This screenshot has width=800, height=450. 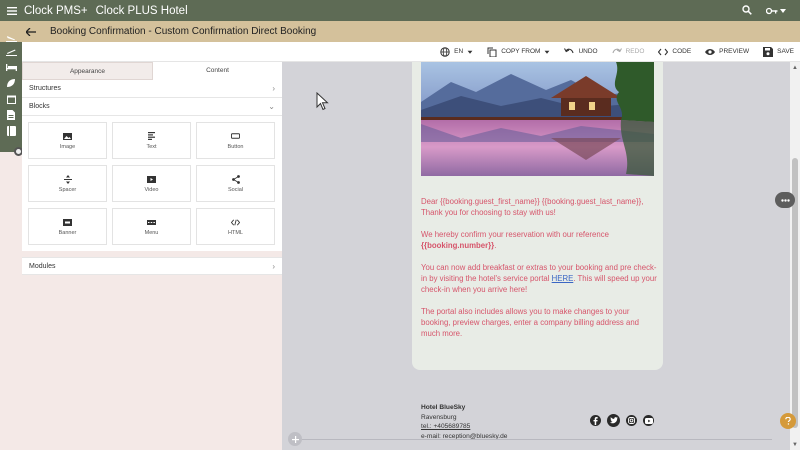 I want to click on panel-tabs: Appearance Content, so click(x=152, y=71).